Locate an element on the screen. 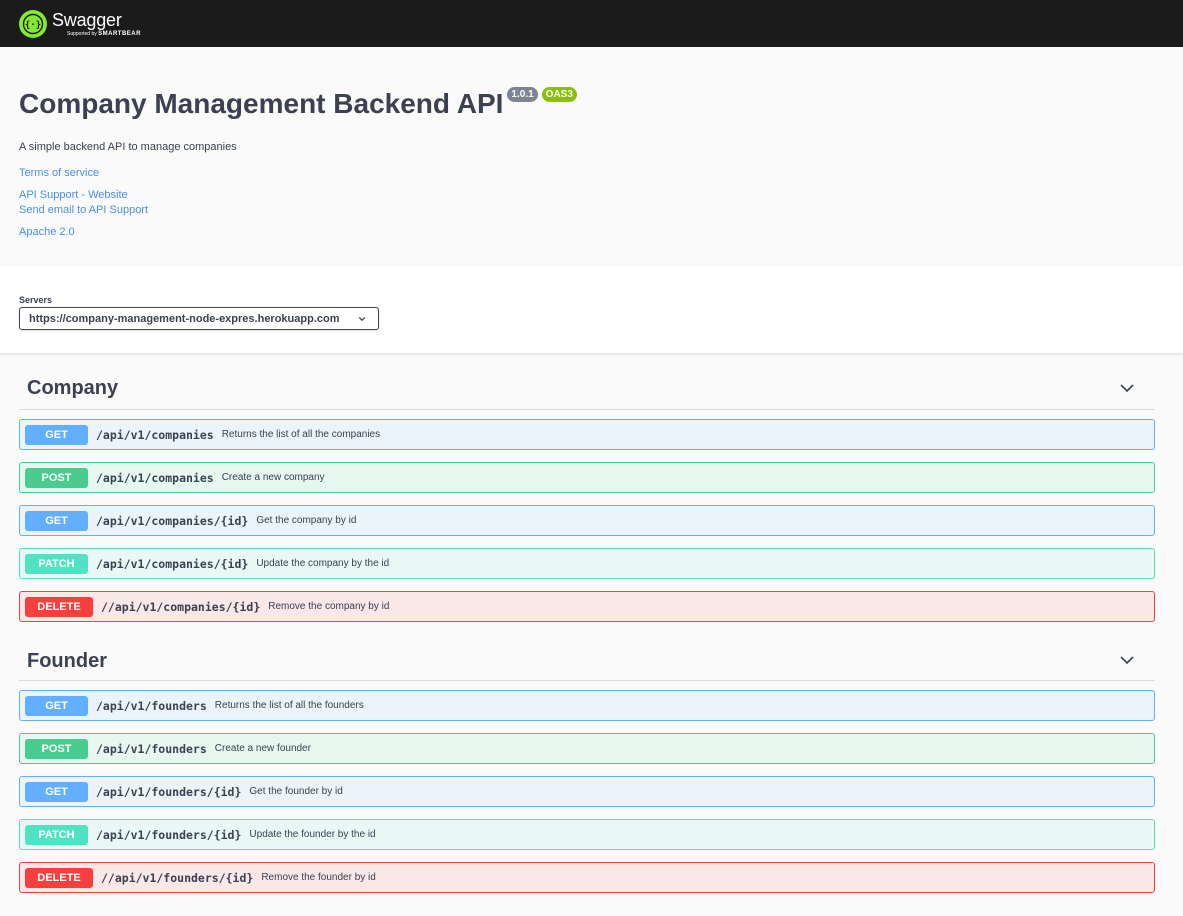  topbar: {·} Swagger Supported by SMARTBEAR is located at coordinates (591, 23).